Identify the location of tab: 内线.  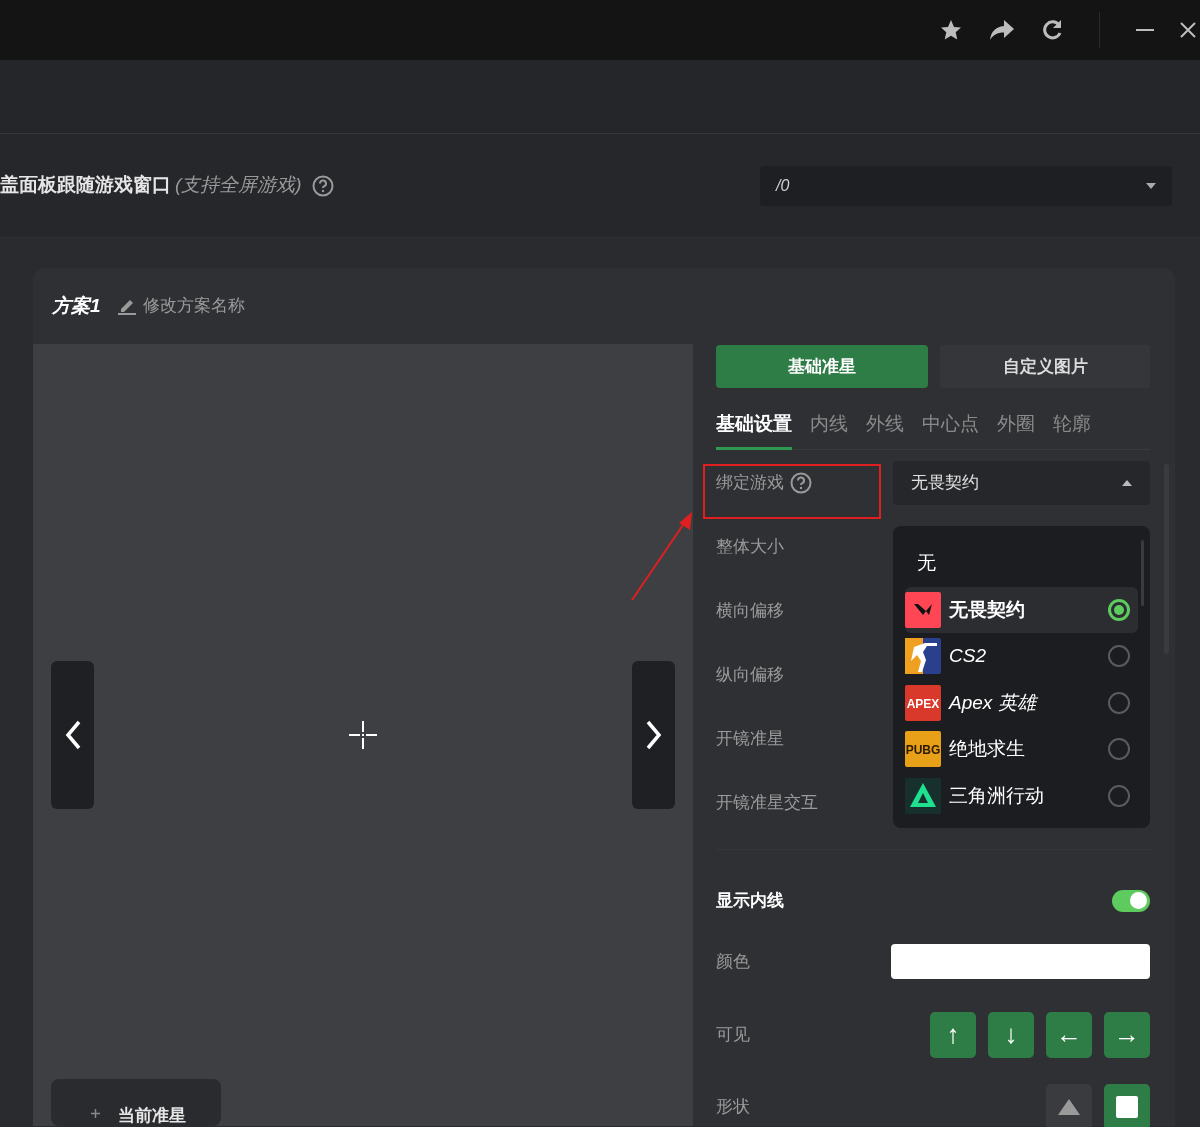
(829, 430).